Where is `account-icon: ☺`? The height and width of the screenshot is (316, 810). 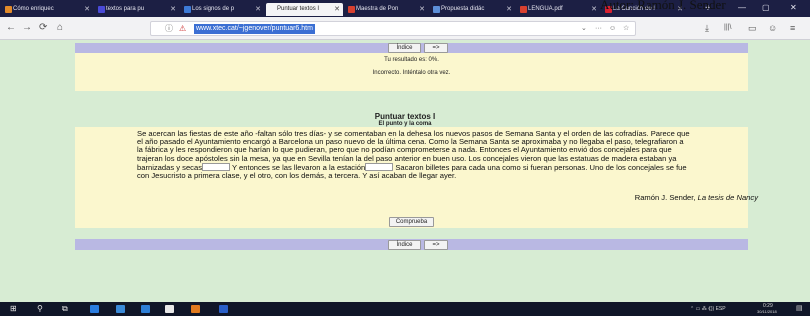
account-icon: ☺ is located at coordinates (772, 28).